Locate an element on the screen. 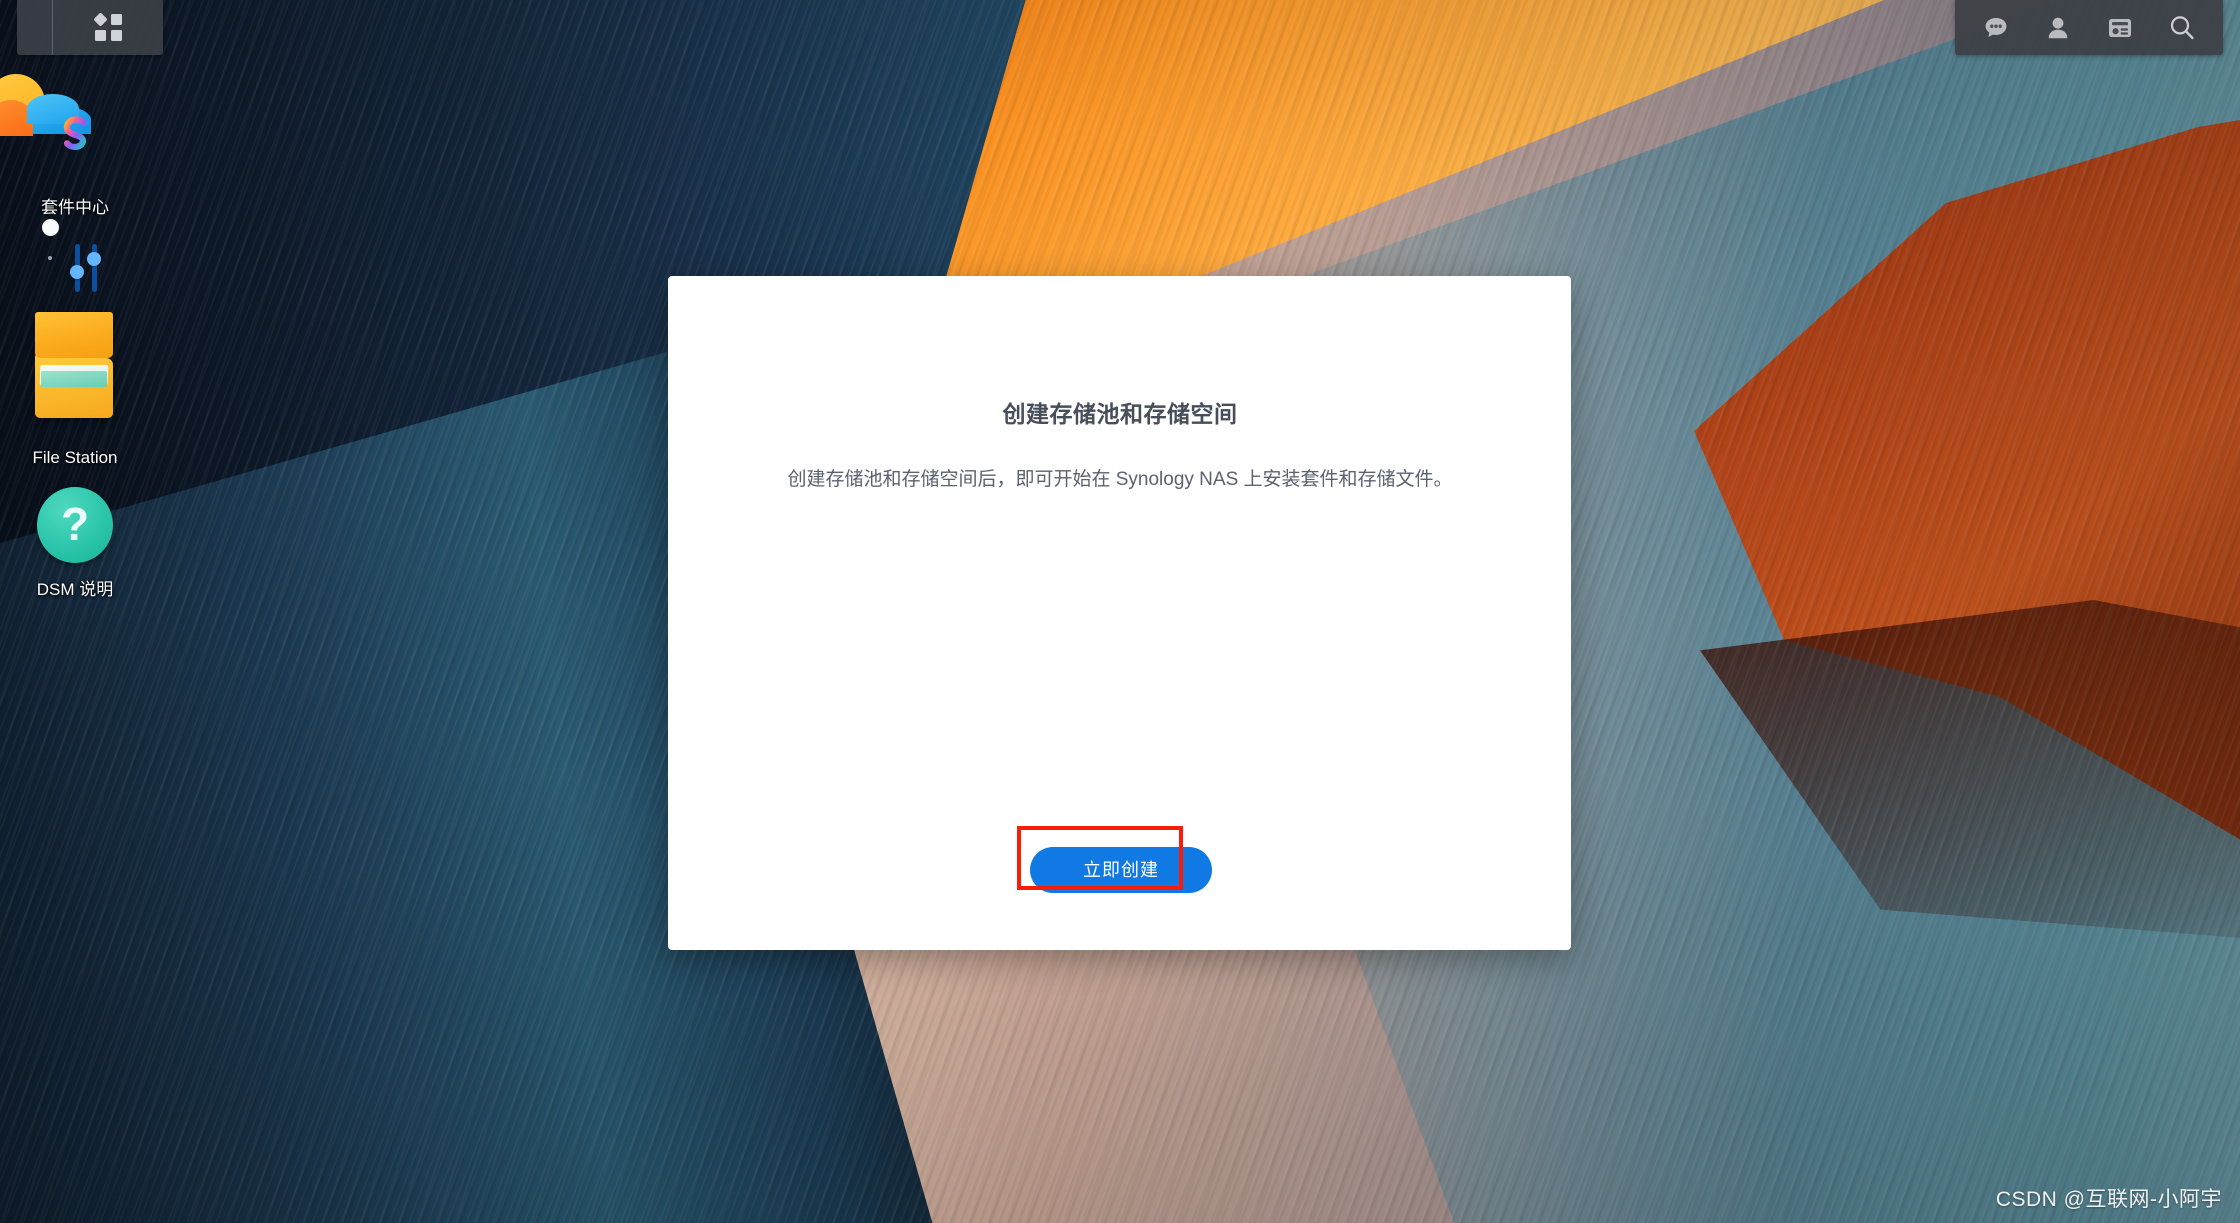 The image size is (2240, 1223). package-center-icon is located at coordinates (57, 128).